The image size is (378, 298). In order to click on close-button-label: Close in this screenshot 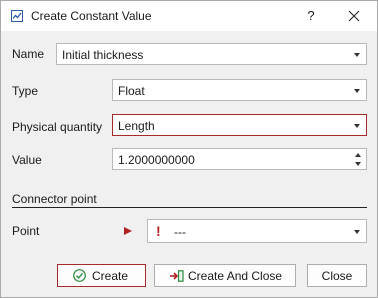, I will do `click(337, 276)`.